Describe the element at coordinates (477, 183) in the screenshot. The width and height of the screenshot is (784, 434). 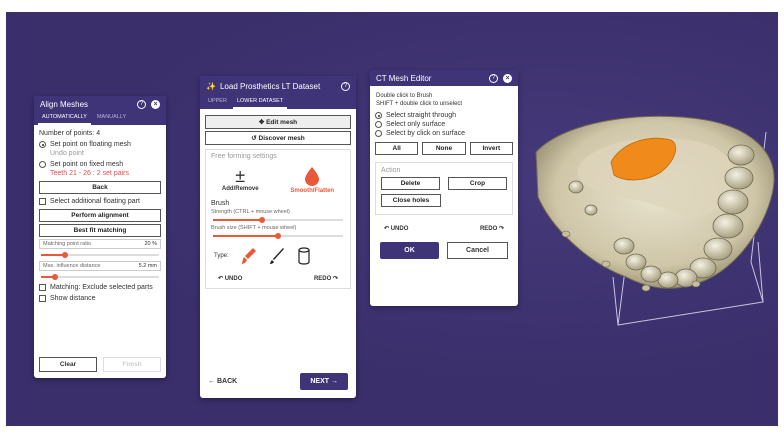
I see `crop-button: Crop` at that location.